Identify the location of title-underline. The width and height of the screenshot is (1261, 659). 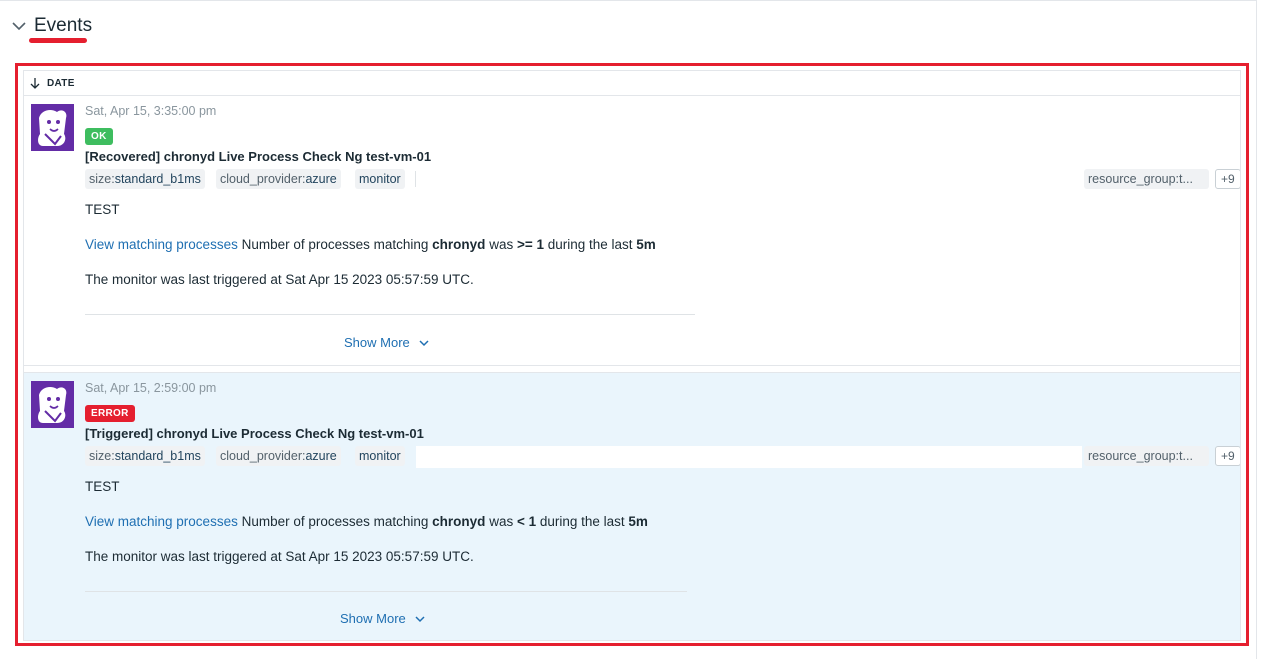
(58, 40).